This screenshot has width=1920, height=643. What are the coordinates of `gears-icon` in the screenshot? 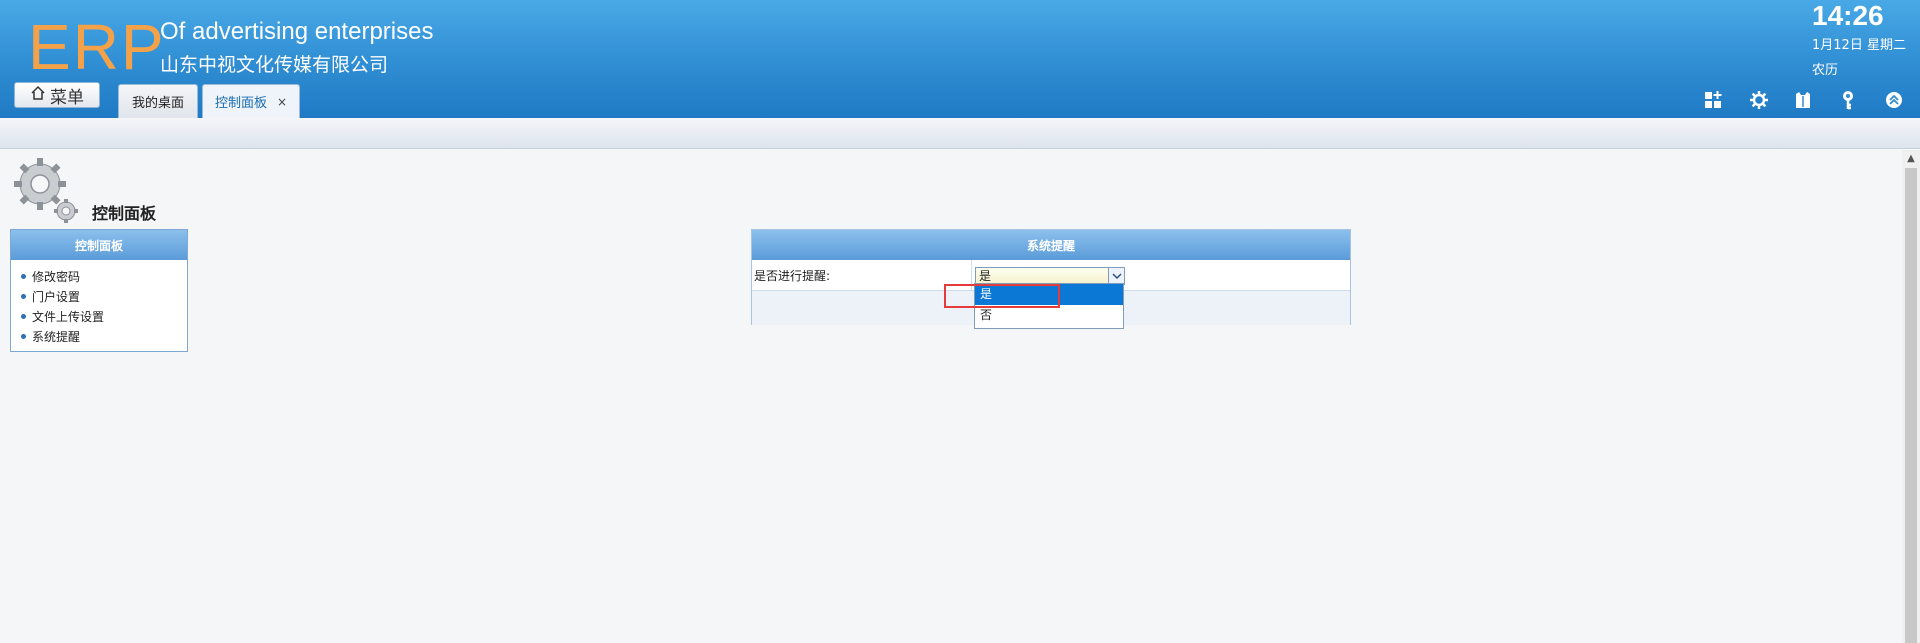 It's located at (45, 189).